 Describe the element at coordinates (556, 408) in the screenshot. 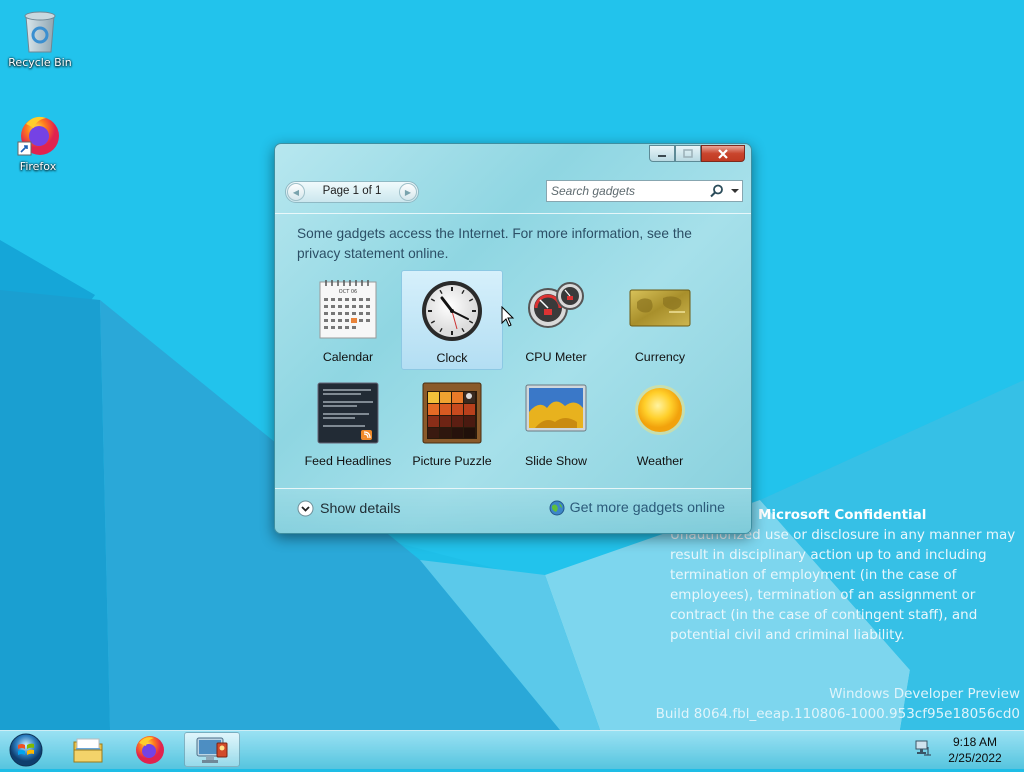

I see `slide-show-gadget-icon` at that location.